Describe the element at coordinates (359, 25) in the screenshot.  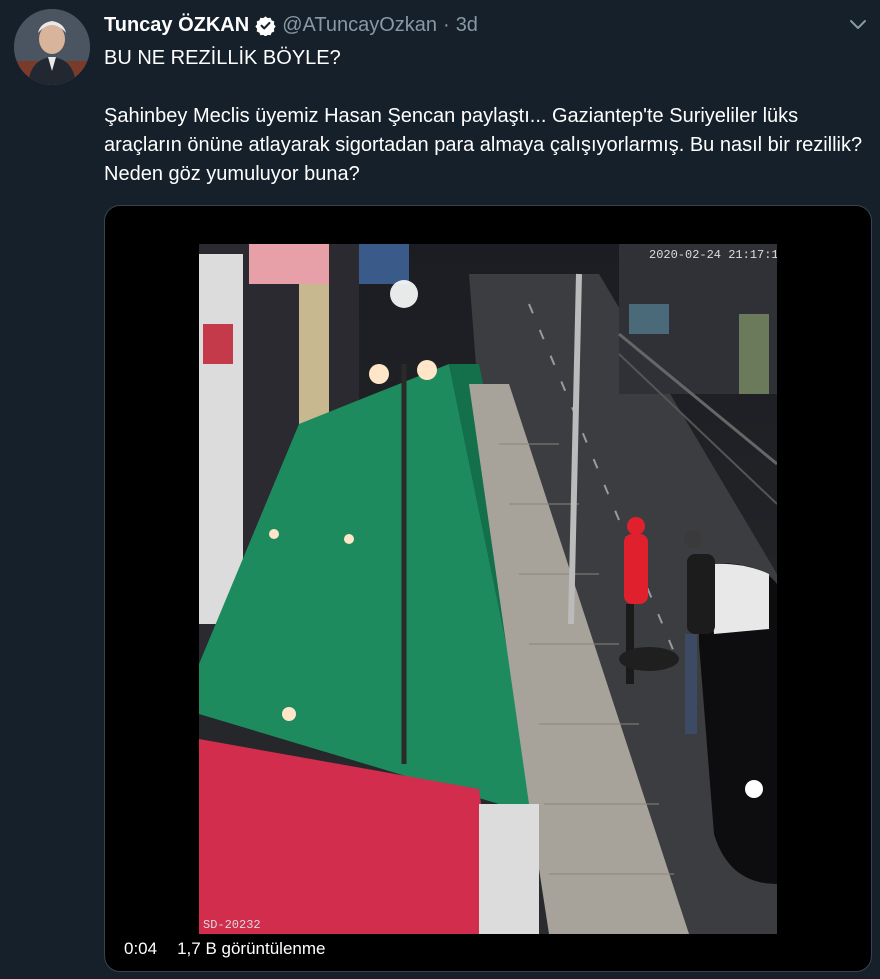
I see `handle: @ATuncayOzkan` at that location.